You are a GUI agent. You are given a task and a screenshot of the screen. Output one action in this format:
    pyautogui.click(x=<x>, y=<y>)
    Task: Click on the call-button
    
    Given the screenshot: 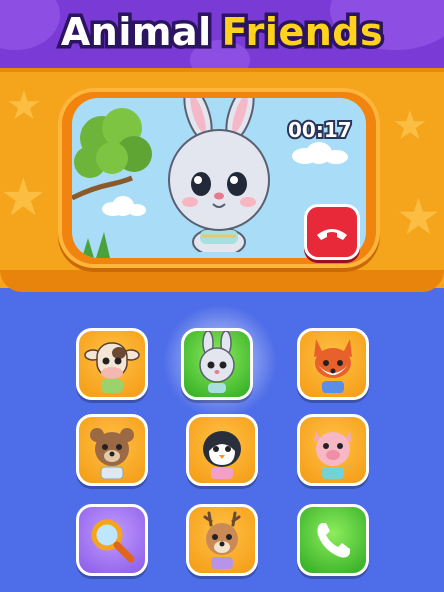 What is the action you would take?
    pyautogui.click(x=333, y=540)
    